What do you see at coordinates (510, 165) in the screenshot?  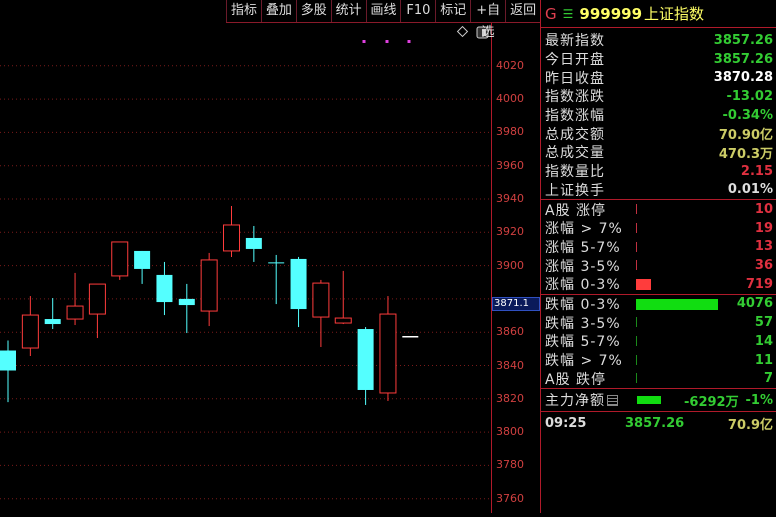 I see `y-tick-label: 3960` at bounding box center [510, 165].